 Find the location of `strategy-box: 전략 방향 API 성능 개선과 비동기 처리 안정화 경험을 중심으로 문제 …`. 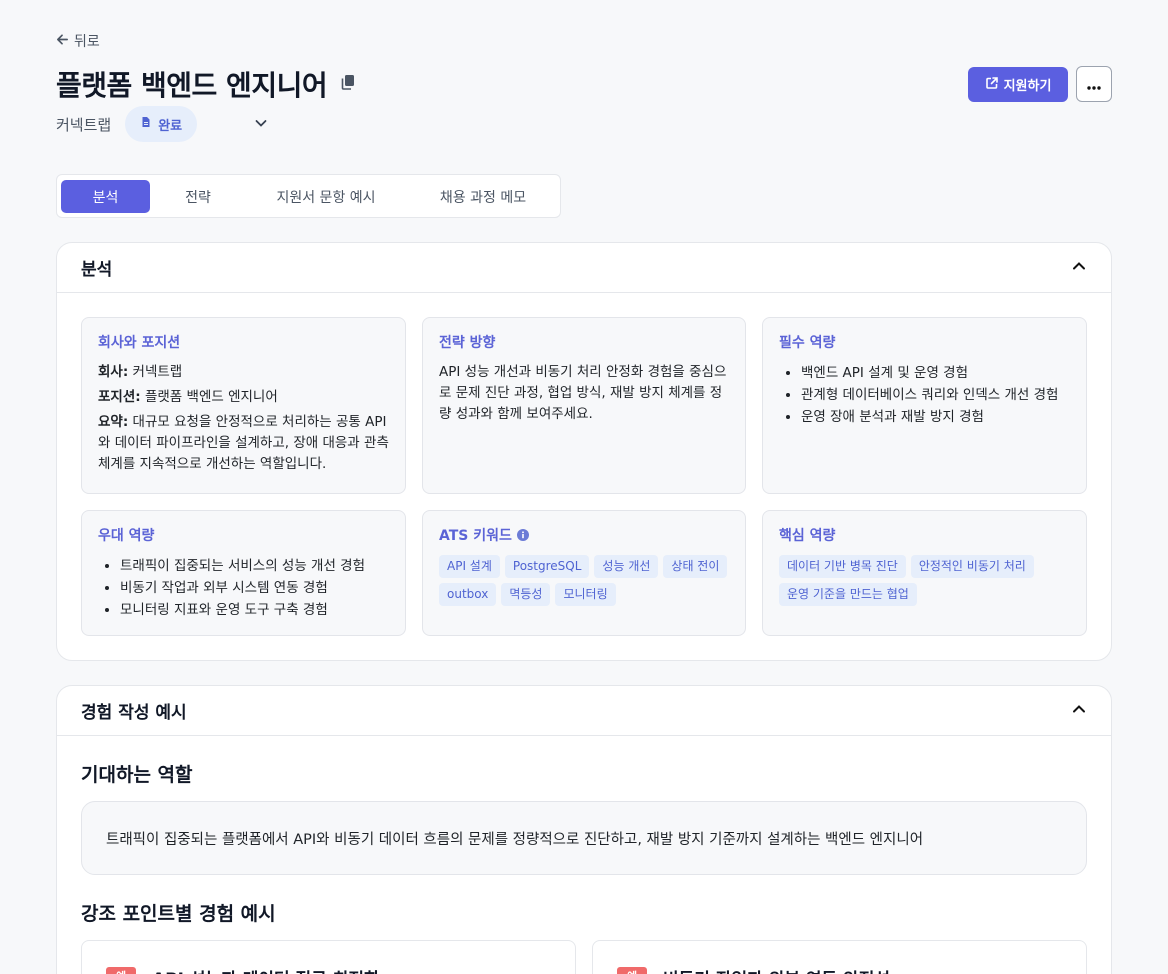

strategy-box: 전략 방향 API 성능 개선과 비동기 처리 안정화 경험을 중심으로 문제 … is located at coordinates (584, 405).